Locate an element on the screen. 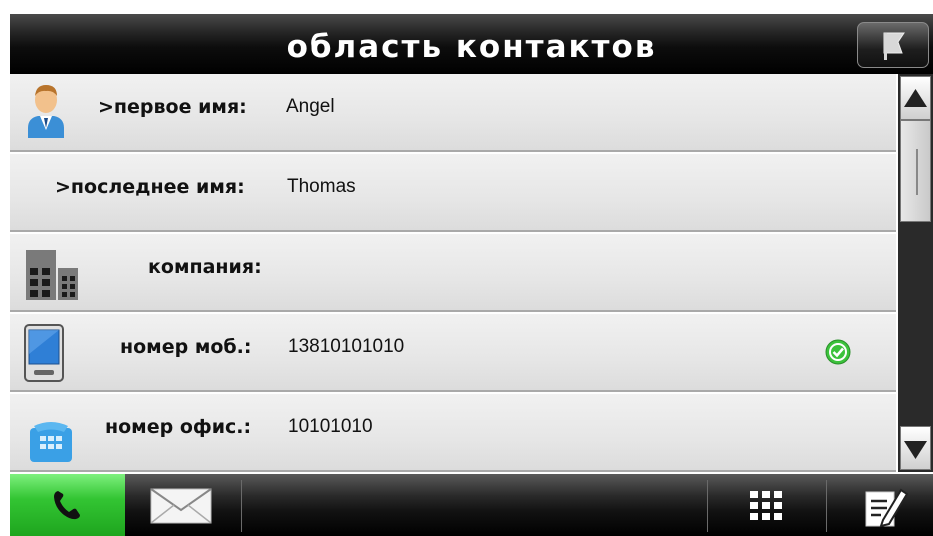  arrow-up-icon is located at coordinates (915, 98).